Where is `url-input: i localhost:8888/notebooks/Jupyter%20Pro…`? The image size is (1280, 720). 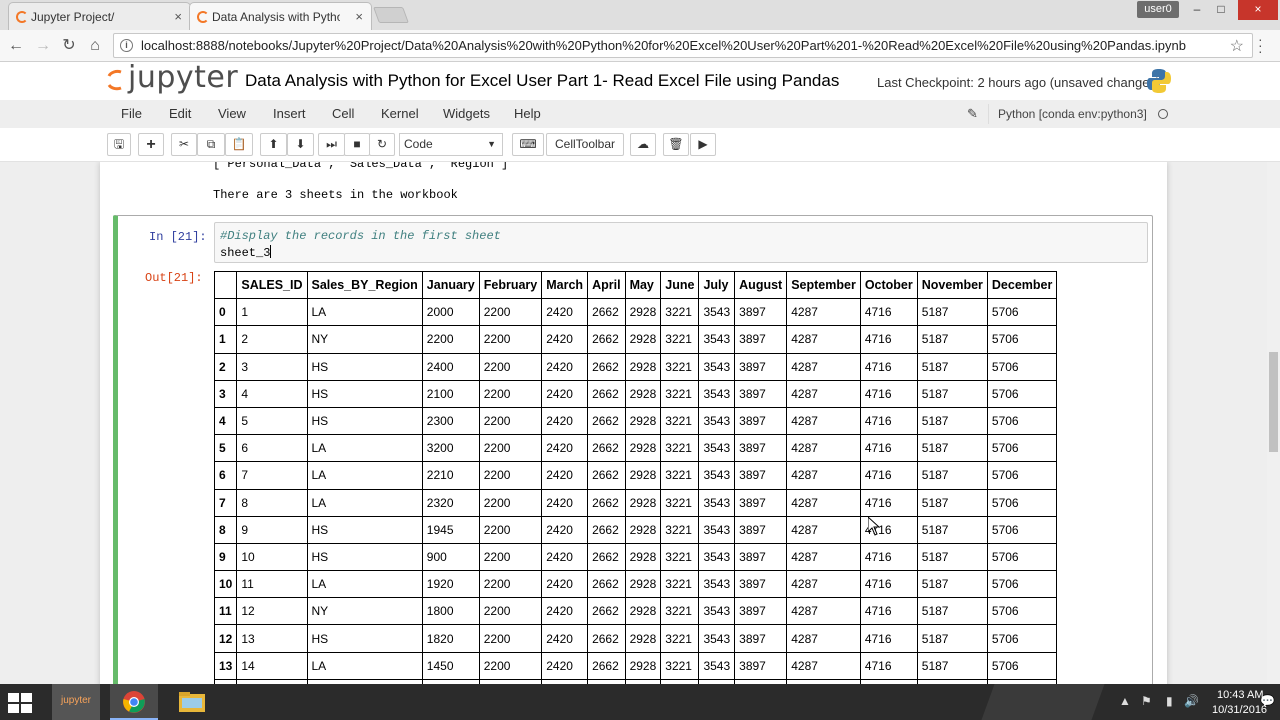
url-input: i localhost:8888/notebooks/Jupyter%20Pro… is located at coordinates (683, 45).